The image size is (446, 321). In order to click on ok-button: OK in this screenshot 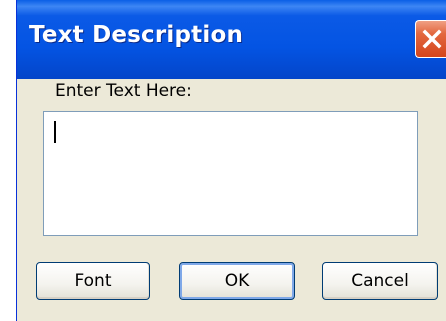, I will do `click(237, 281)`.